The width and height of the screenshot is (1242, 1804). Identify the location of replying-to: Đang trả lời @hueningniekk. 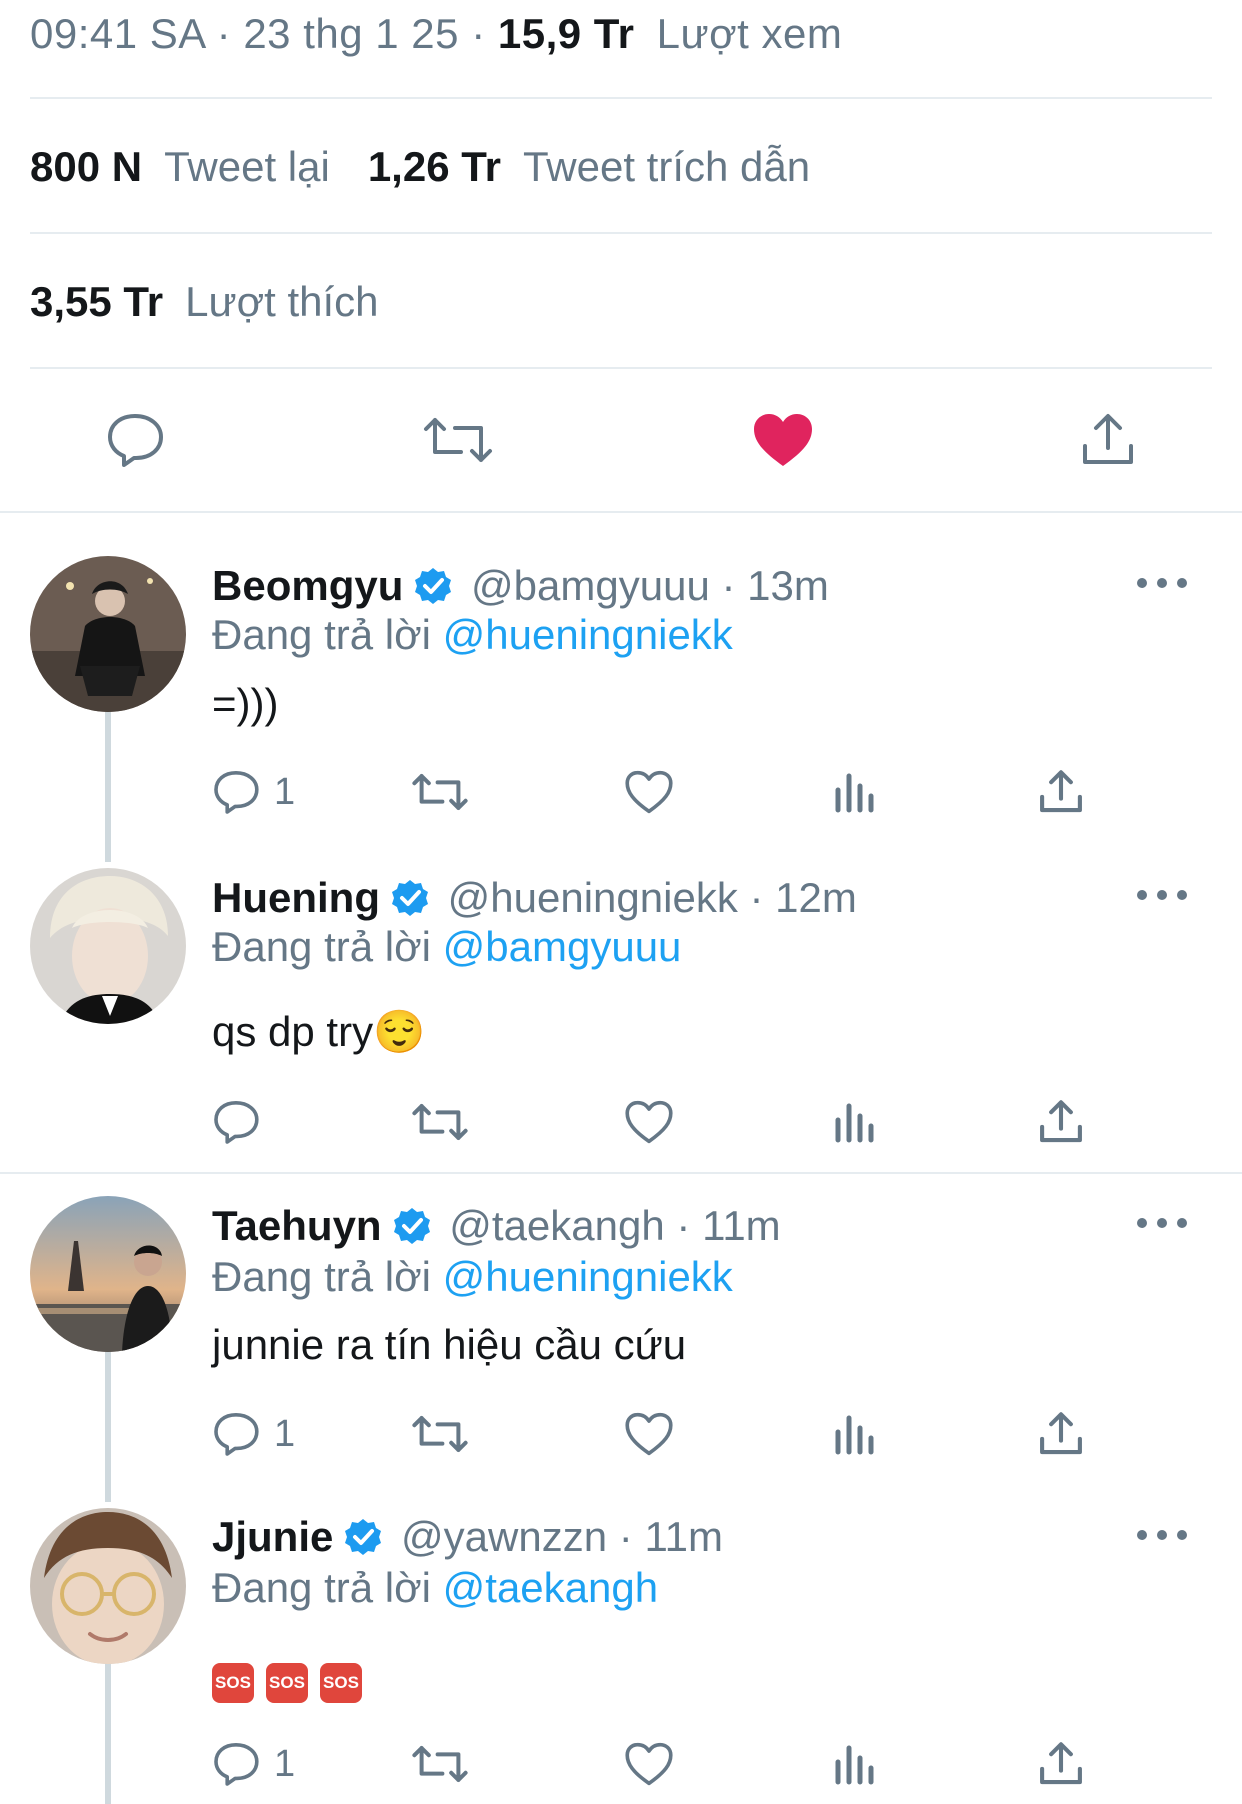
(472, 1277).